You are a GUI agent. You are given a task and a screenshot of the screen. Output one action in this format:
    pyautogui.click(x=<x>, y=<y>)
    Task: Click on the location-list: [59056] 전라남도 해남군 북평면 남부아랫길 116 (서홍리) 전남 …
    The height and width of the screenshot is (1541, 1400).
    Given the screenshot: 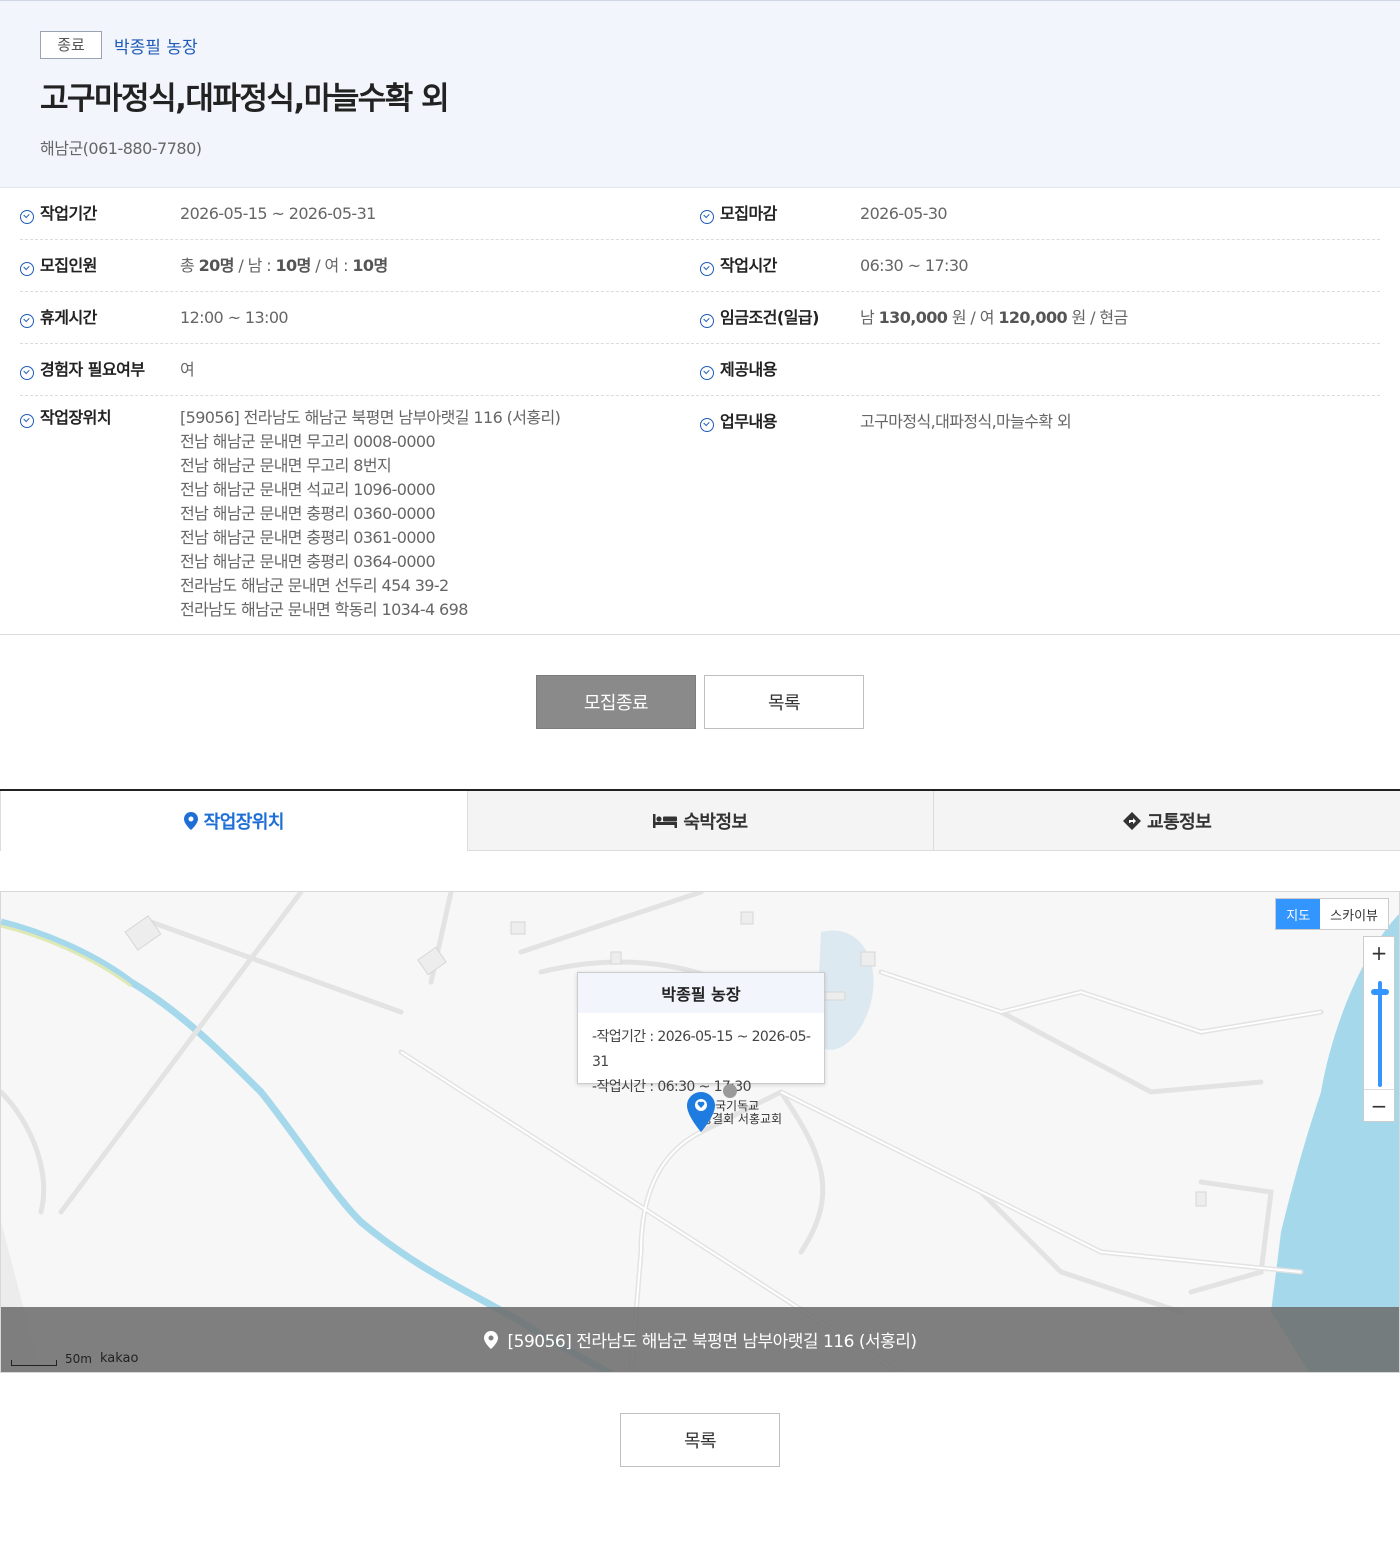 What is the action you would take?
    pyautogui.click(x=370, y=514)
    